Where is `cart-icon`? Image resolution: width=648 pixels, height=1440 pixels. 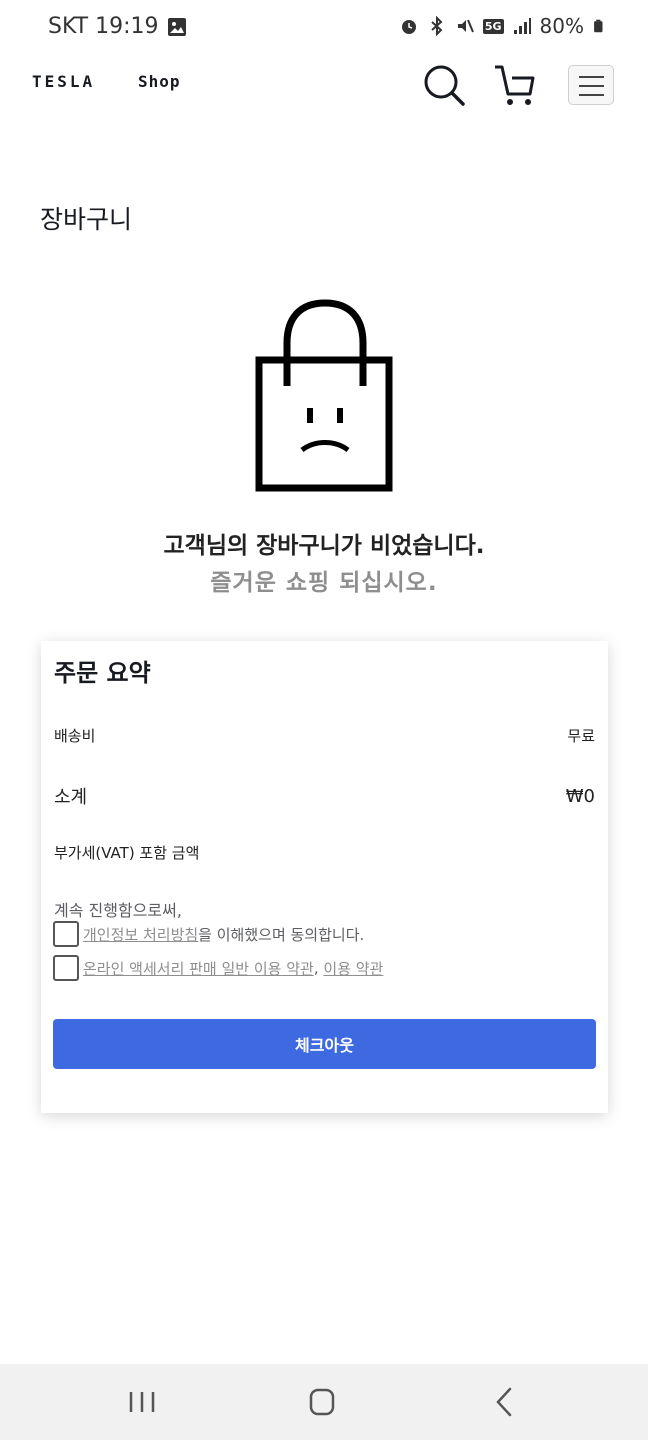
cart-icon is located at coordinates (515, 85).